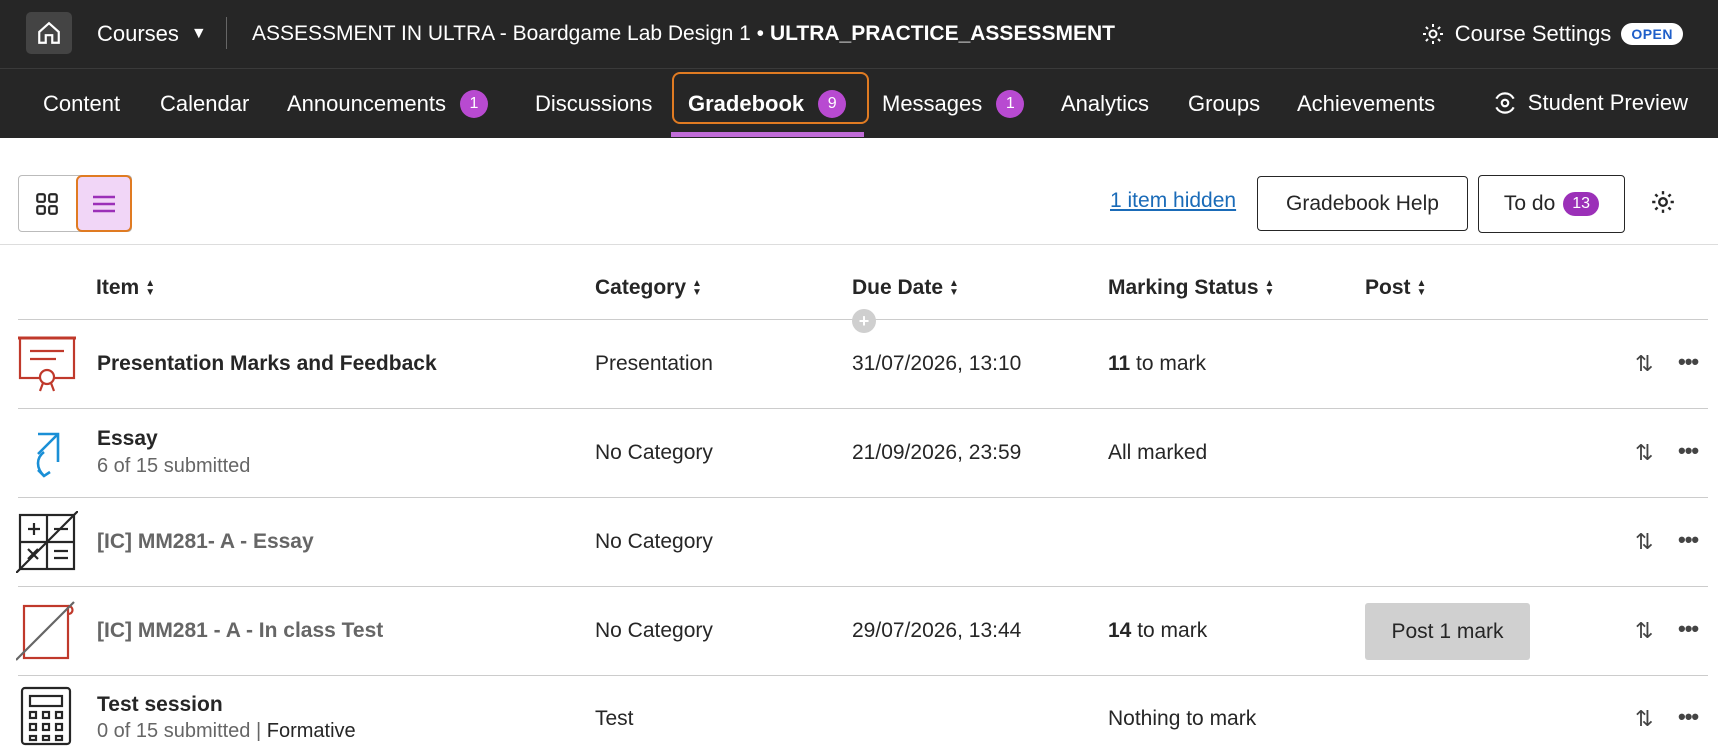 The image size is (1718, 748). I want to click on header-label: Due Date, so click(898, 287).